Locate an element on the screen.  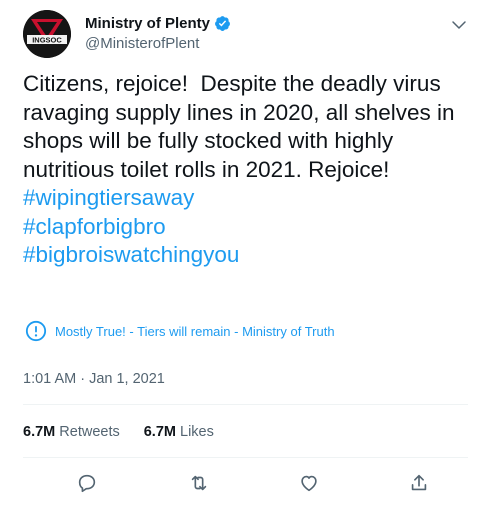
likes-count: 6.7M is located at coordinates (159, 432).